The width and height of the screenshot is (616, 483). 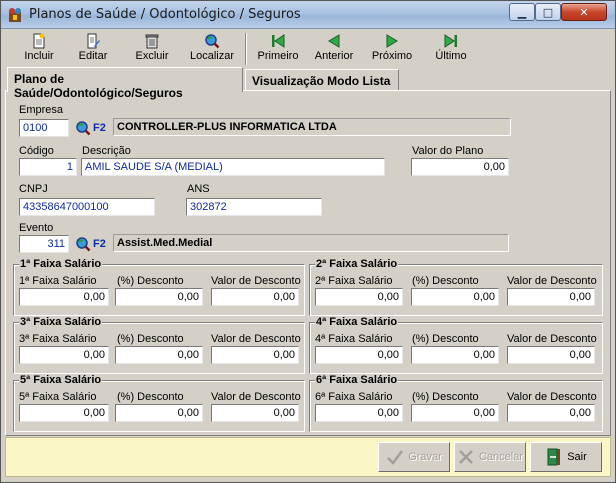 I want to click on gravar-label: Gravar, so click(x=425, y=457).